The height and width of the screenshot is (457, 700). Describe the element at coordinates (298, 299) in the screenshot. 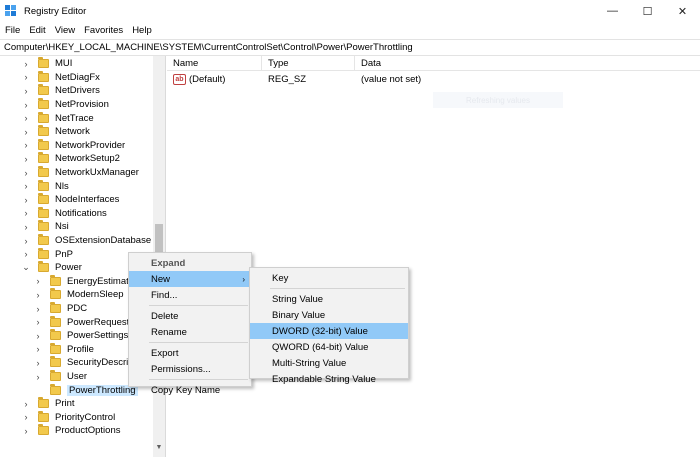

I see `menu-item-label: String Value` at that location.